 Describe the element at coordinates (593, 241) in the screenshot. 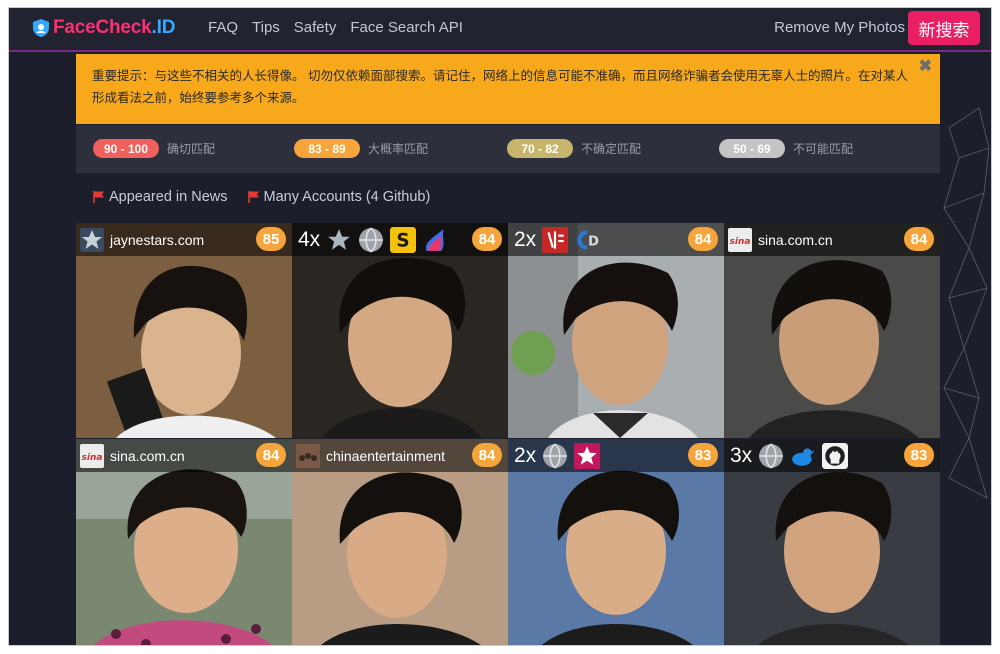

I see `svg-text: D` at that location.